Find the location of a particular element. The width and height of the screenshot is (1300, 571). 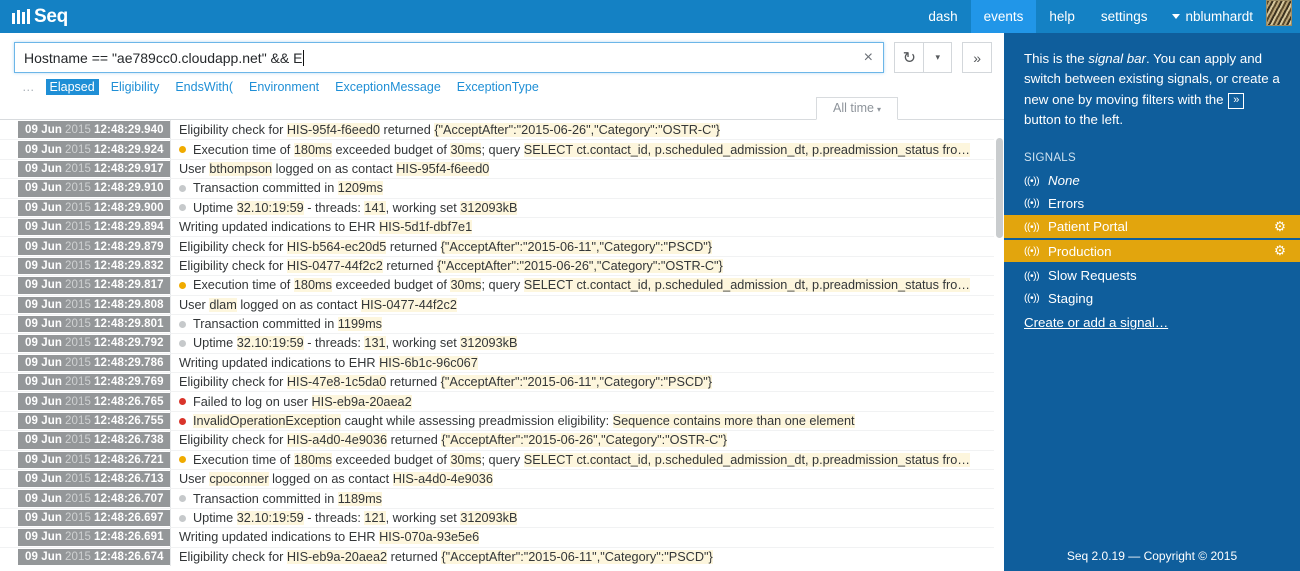

event-message-cell: Transaction committed in 1189ms is located at coordinates (587, 498).